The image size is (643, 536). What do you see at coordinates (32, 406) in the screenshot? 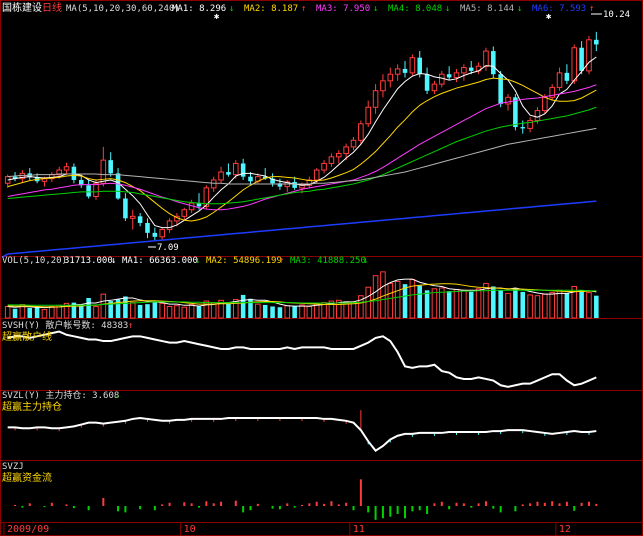
I see `svzl-subtitle: 超赢主力持仓` at bounding box center [32, 406].